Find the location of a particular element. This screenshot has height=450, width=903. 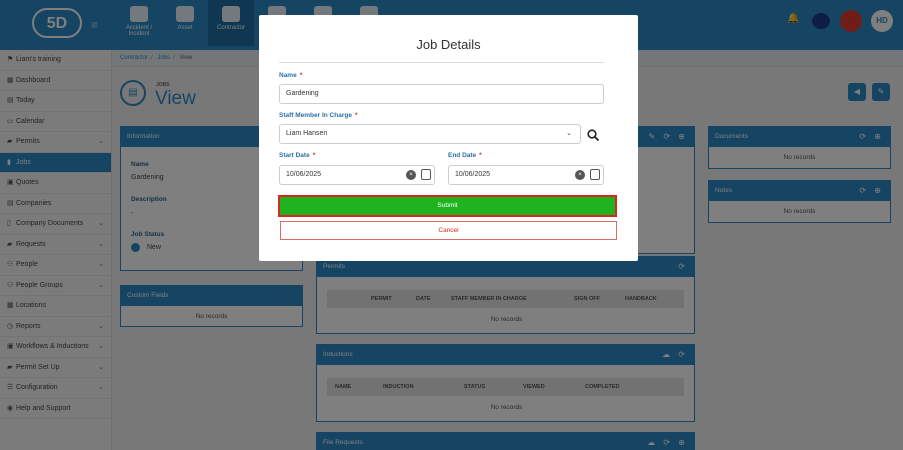

staff-field-label: Staff Member In Charge * is located at coordinates (318, 115).